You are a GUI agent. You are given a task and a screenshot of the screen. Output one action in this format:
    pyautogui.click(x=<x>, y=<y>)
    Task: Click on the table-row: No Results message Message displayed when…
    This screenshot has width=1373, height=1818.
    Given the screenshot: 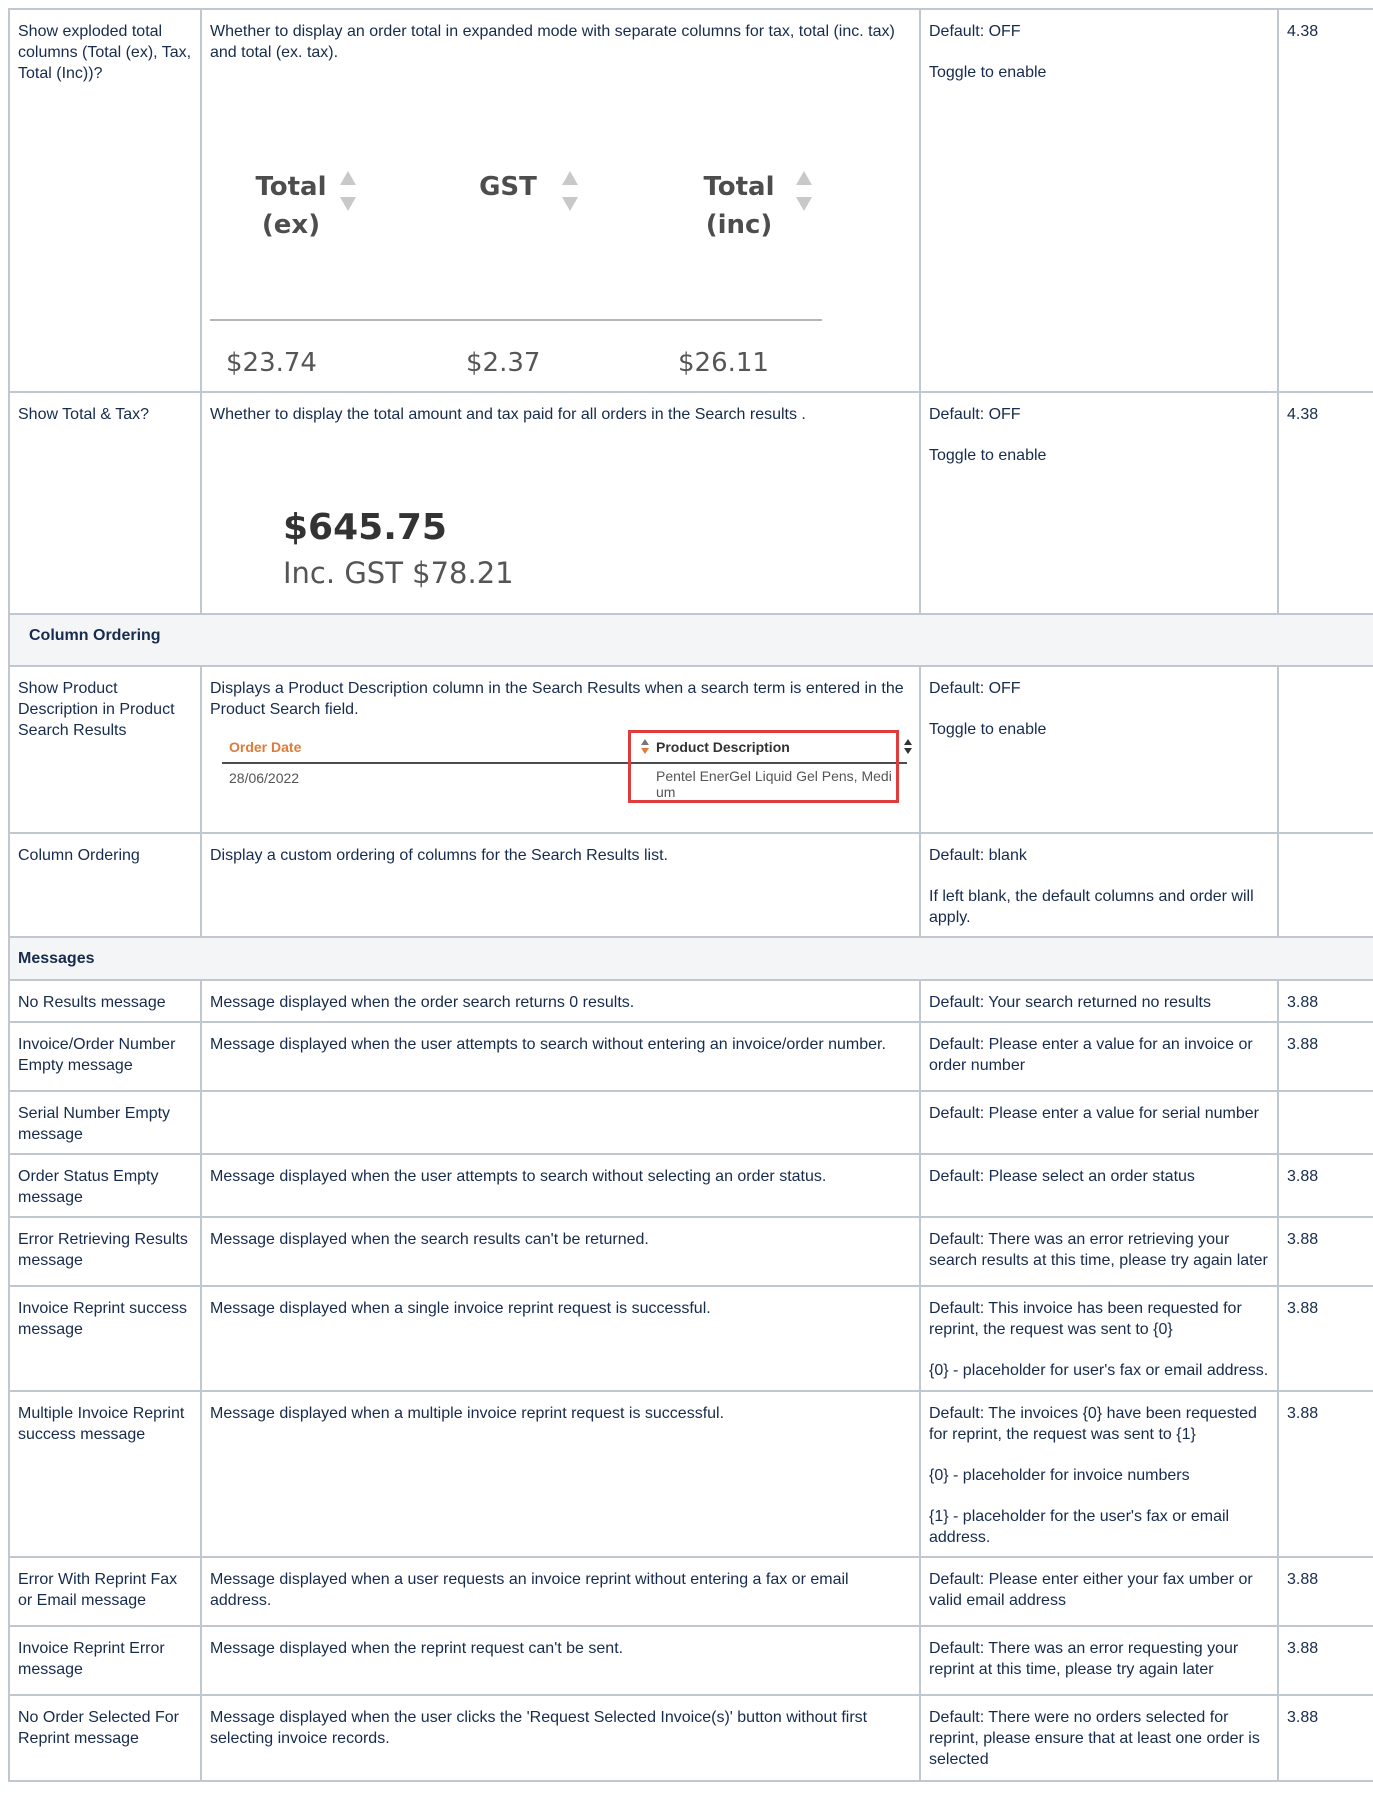 What is the action you would take?
    pyautogui.click(x=690, y=1001)
    